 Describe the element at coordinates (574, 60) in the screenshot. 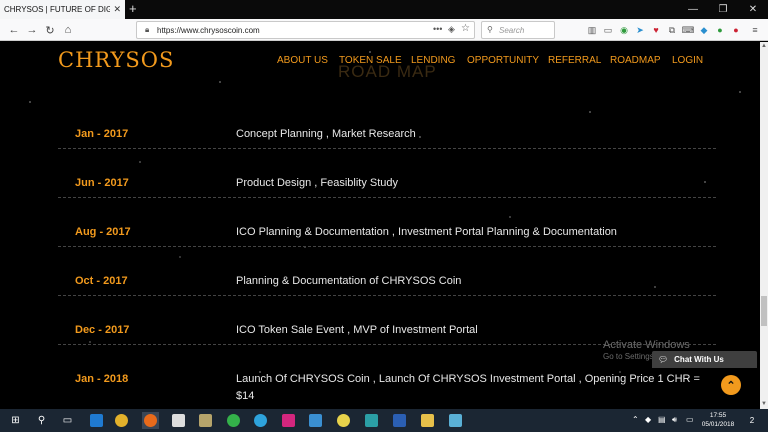

I see `nav-referral: REFERRAL` at that location.